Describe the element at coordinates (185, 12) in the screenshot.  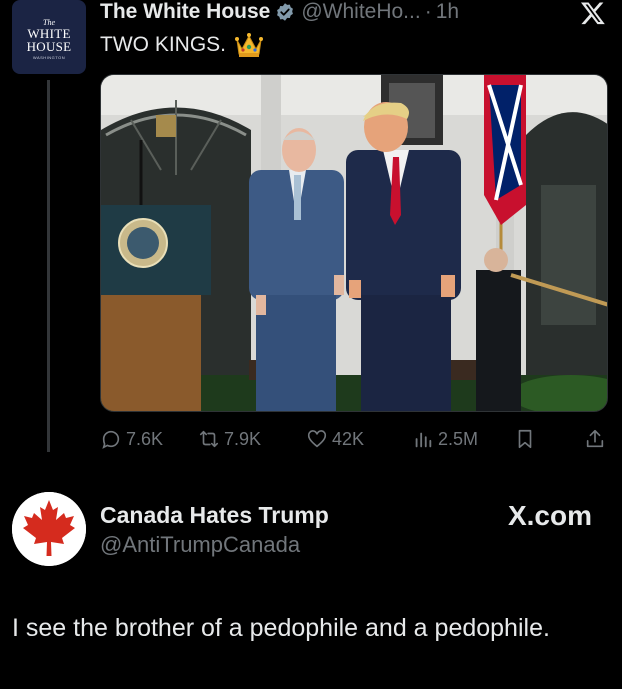
I see `display-name: The White House` at that location.